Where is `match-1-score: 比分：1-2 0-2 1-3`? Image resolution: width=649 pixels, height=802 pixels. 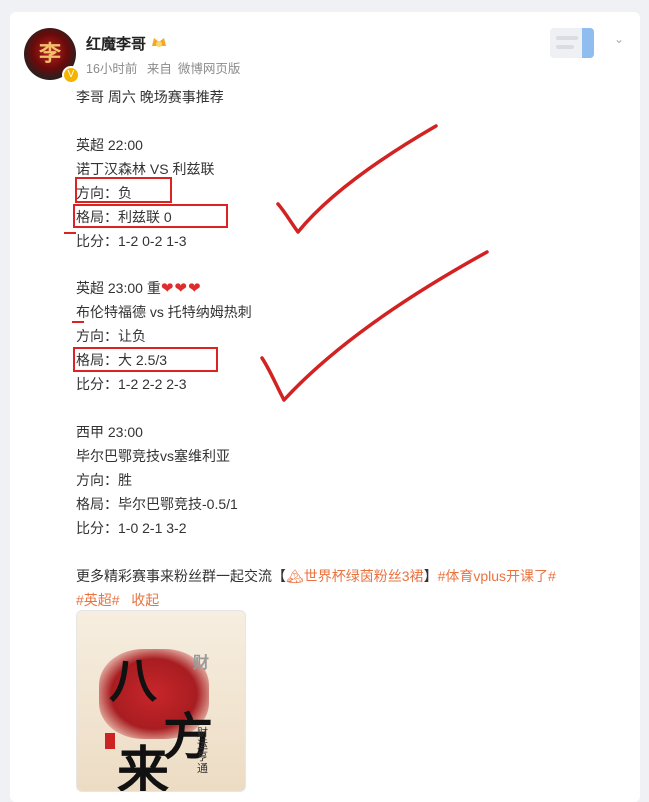
match-1-score: 比分：1-2 0-2 1-3 is located at coordinates (131, 241).